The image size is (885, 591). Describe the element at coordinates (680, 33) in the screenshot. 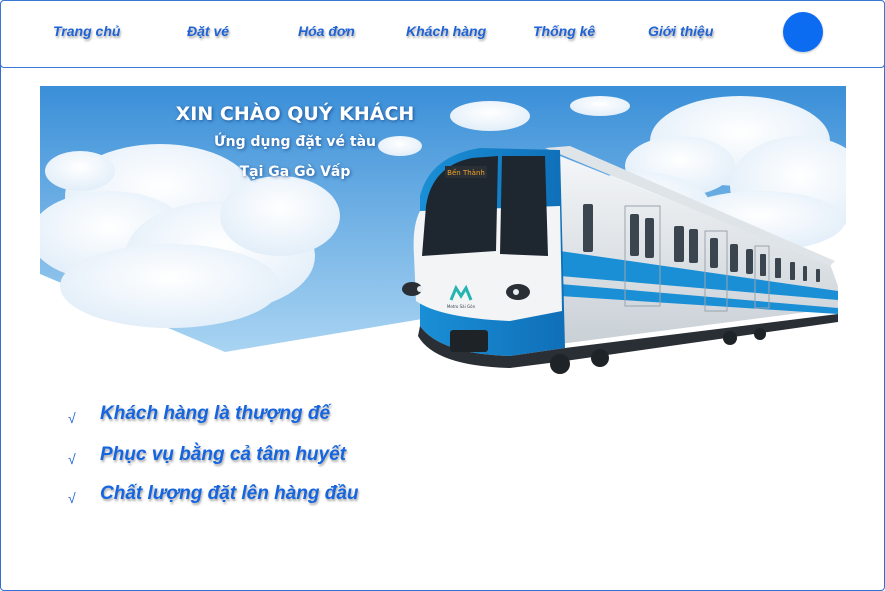

I see `nav-item-about: Giới thiệu` at that location.